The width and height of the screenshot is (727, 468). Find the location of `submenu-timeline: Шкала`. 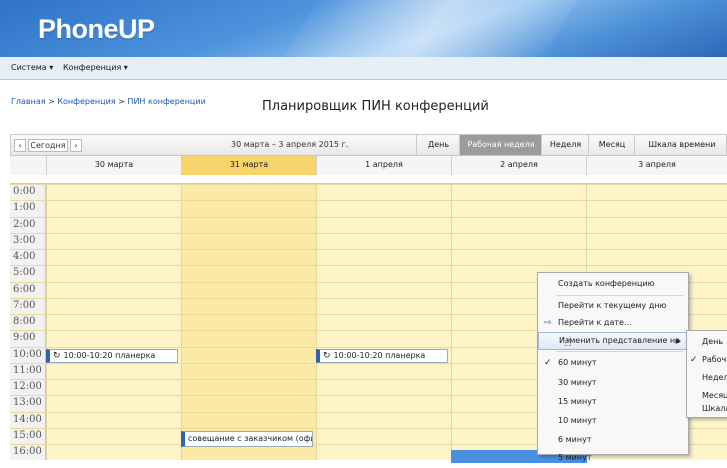

submenu-timeline: Шкала is located at coordinates (707, 409).